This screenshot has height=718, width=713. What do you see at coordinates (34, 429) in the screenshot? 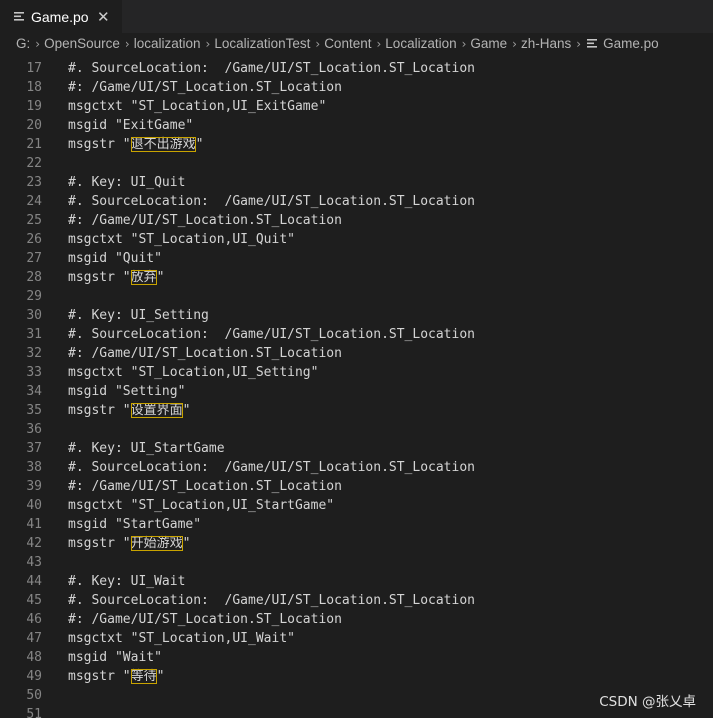
I see `line-number: 36` at bounding box center [34, 429].